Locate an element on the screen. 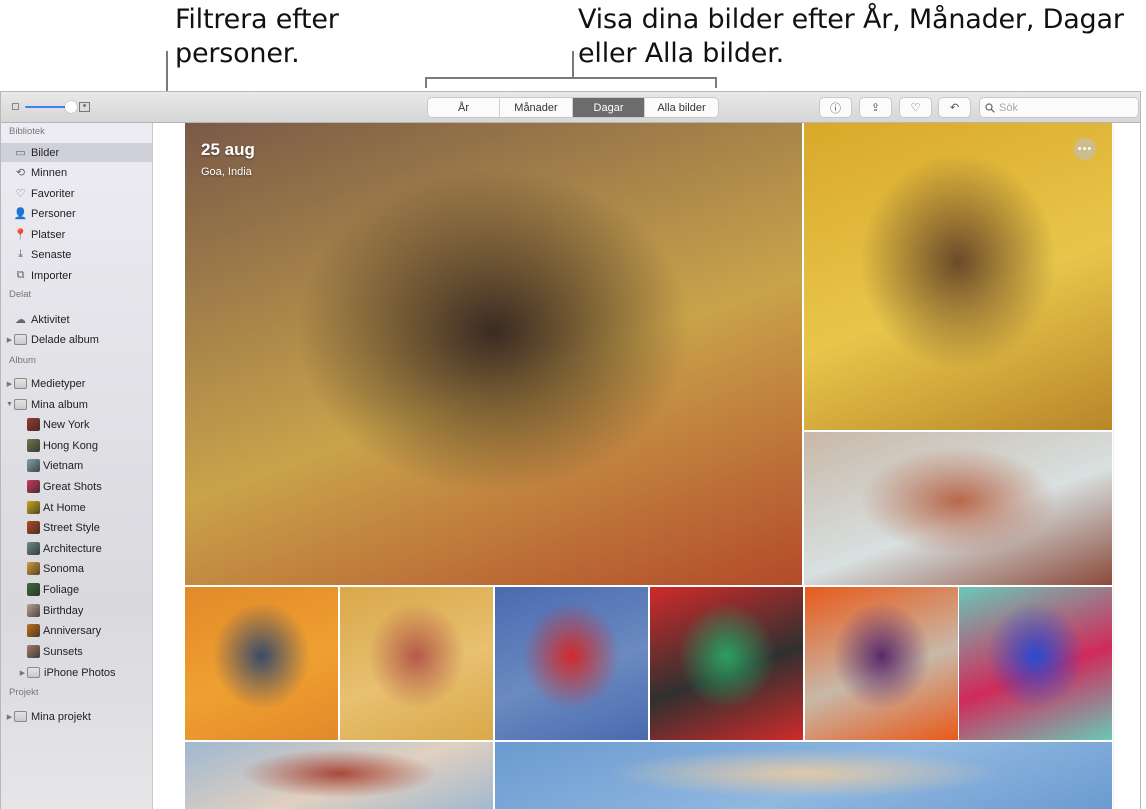 The image size is (1146, 809). camera-icon: ⧉ is located at coordinates (20, 275).